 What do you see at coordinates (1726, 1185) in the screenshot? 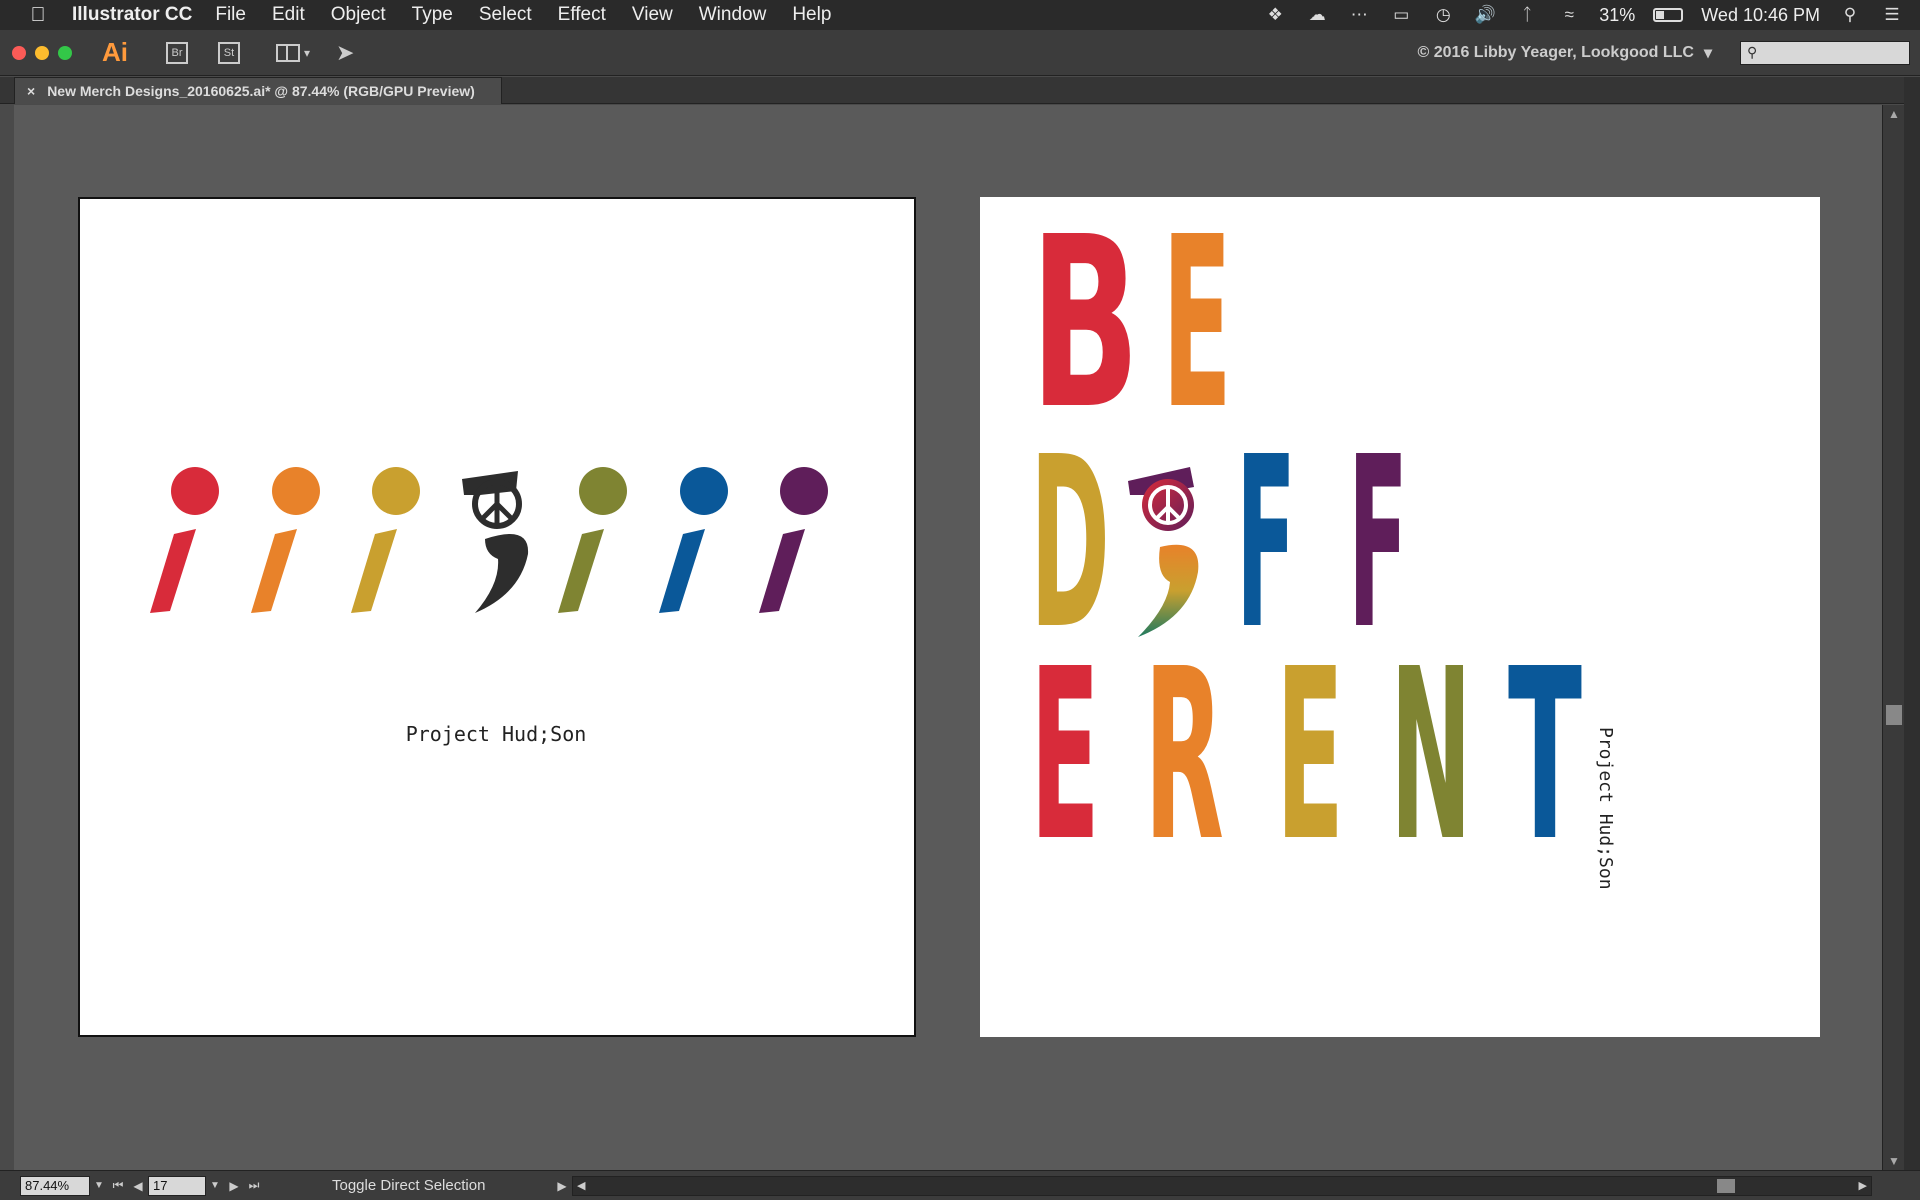
I see `horizontal-scroll-thumb` at bounding box center [1726, 1185].